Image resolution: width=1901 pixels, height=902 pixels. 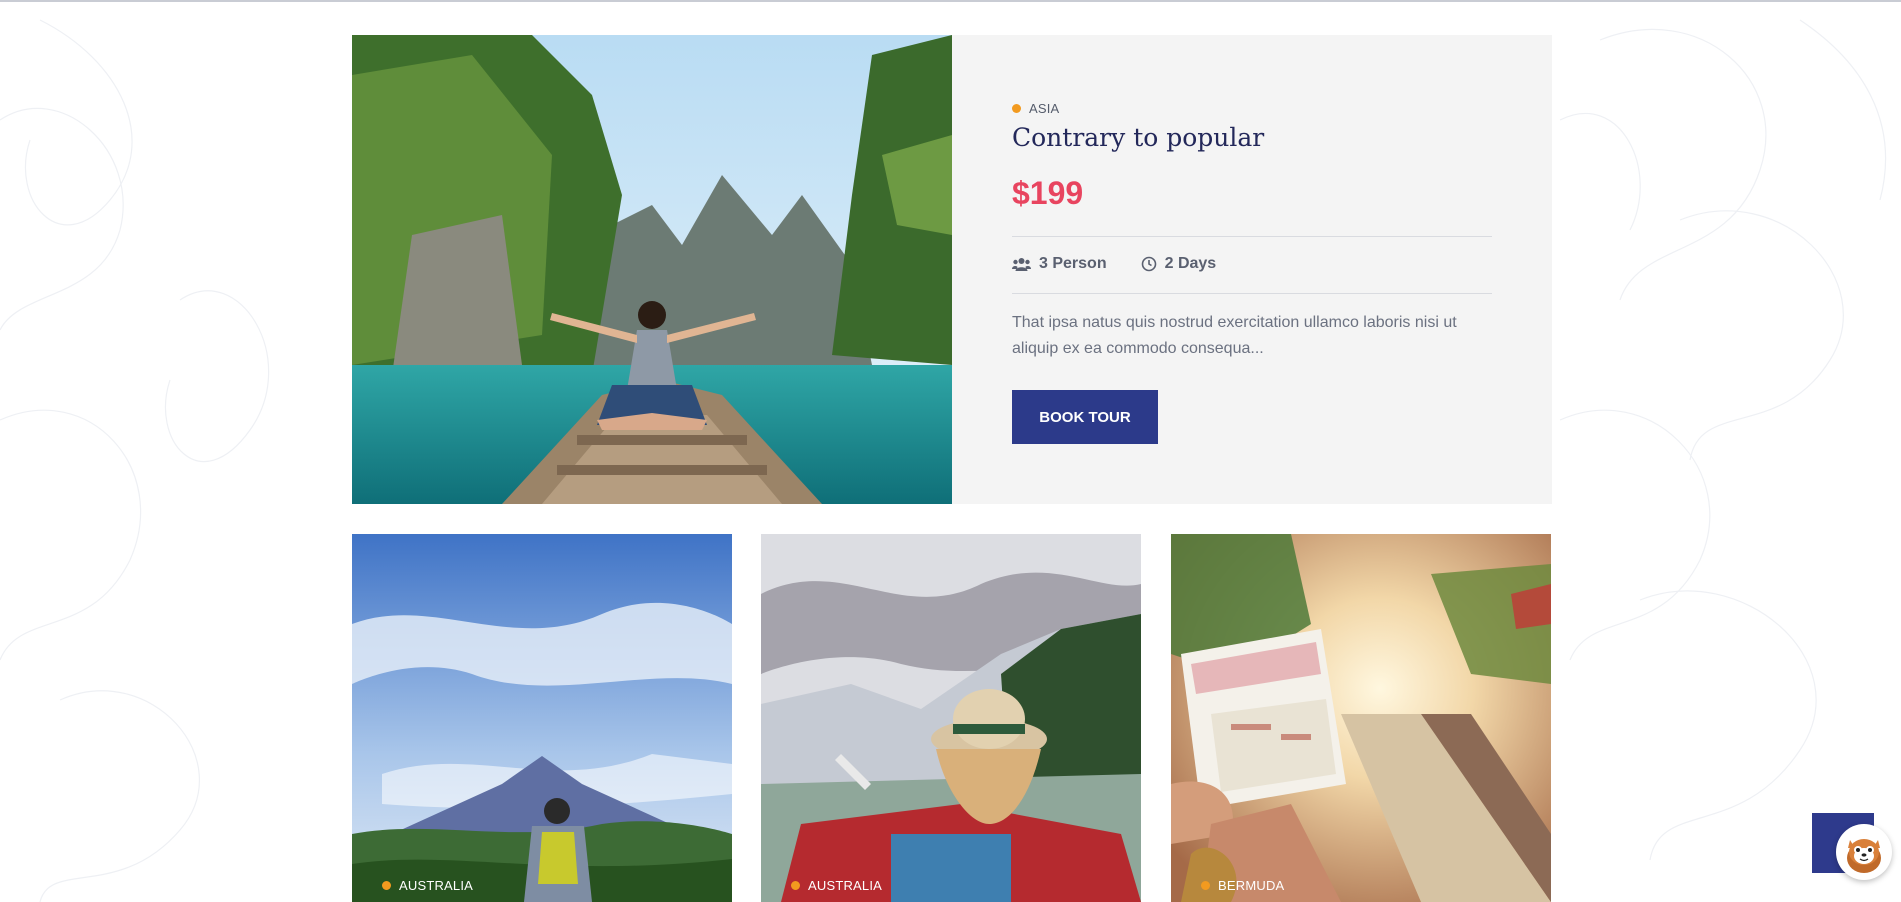 I want to click on persons-info: 3 Person, so click(x=1059, y=264).